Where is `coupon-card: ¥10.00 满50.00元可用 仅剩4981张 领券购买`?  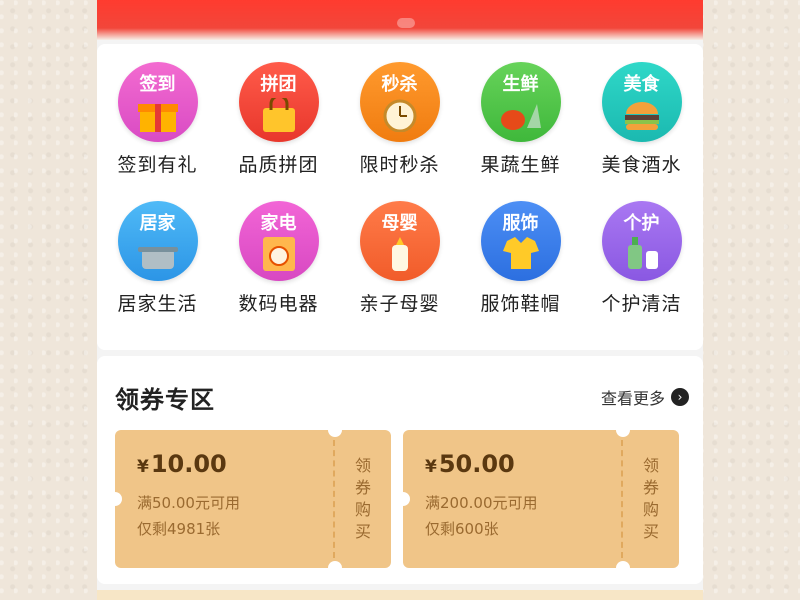
coupon-card: ¥10.00 满50.00元可用 仅剩4981张 领券购买 is located at coordinates (253, 499).